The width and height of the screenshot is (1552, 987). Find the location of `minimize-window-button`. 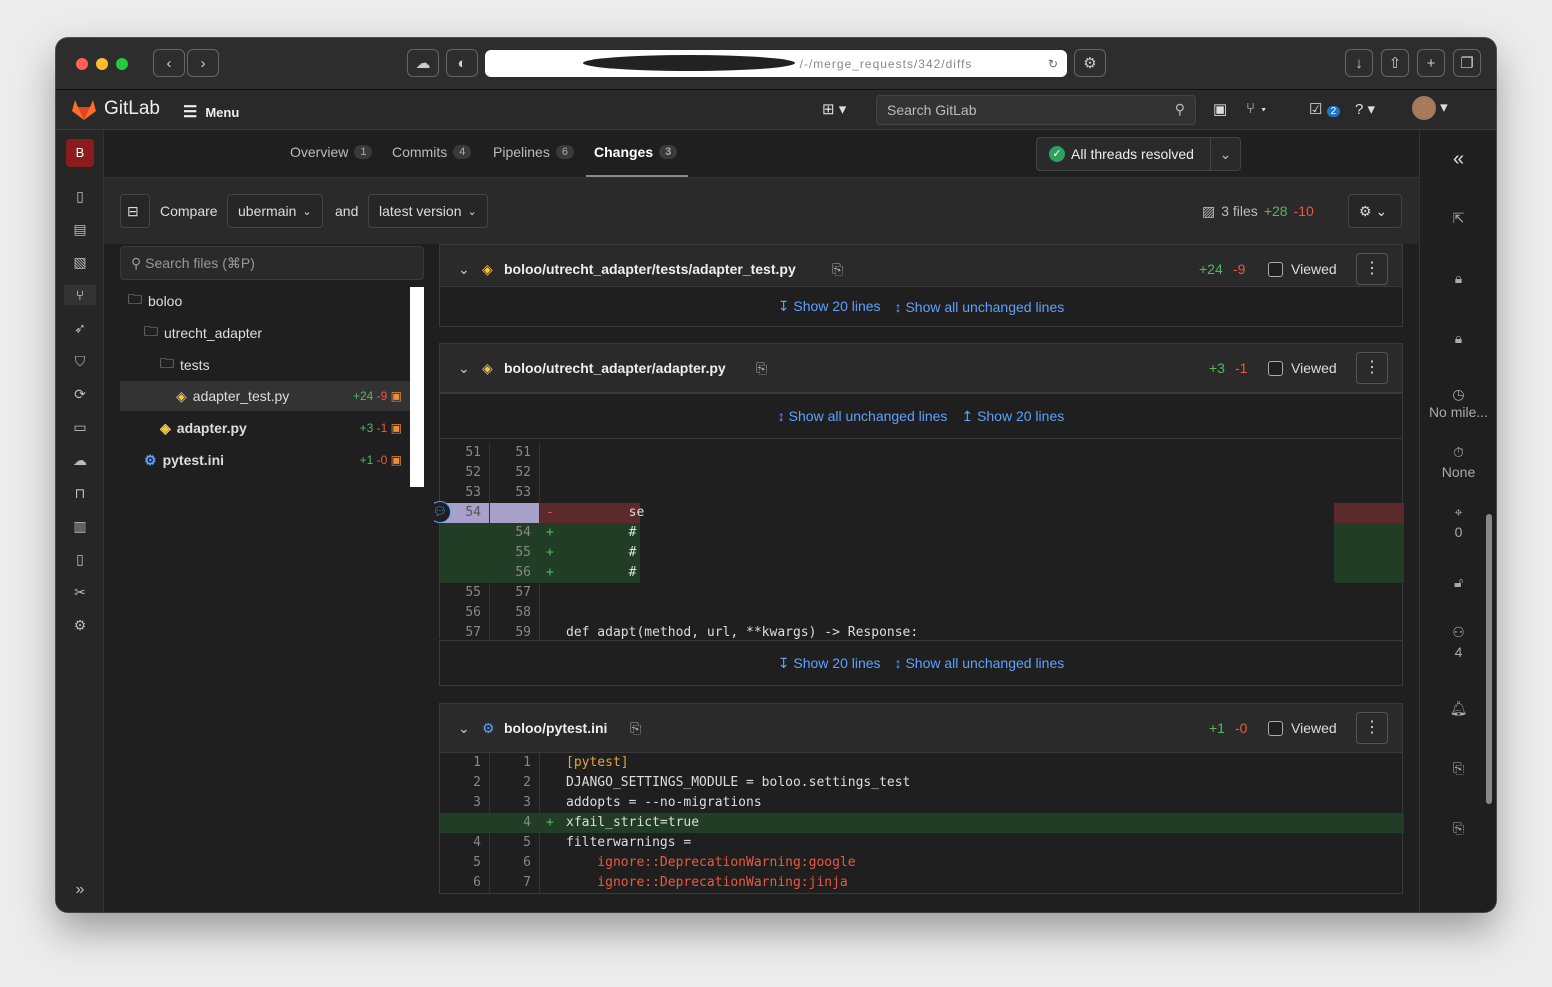

minimize-window-button is located at coordinates (102, 64).